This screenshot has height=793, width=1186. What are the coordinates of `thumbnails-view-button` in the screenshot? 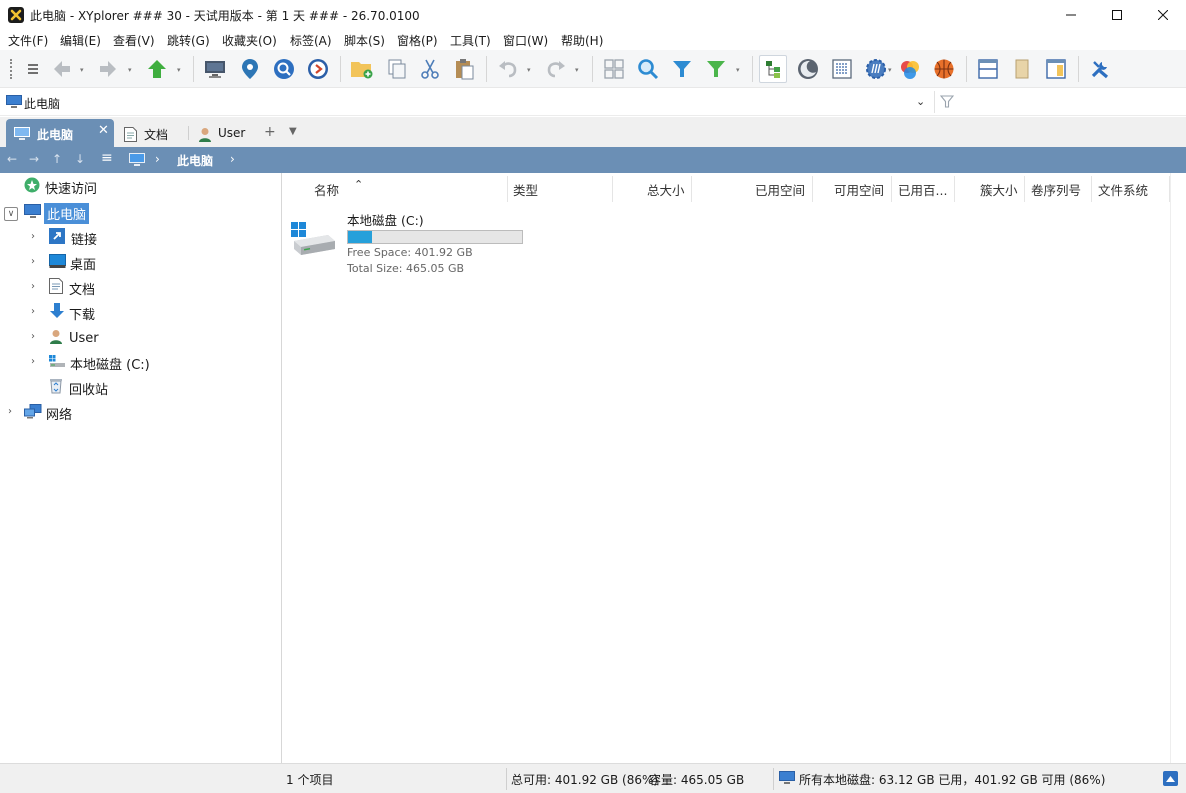 It's located at (614, 69).